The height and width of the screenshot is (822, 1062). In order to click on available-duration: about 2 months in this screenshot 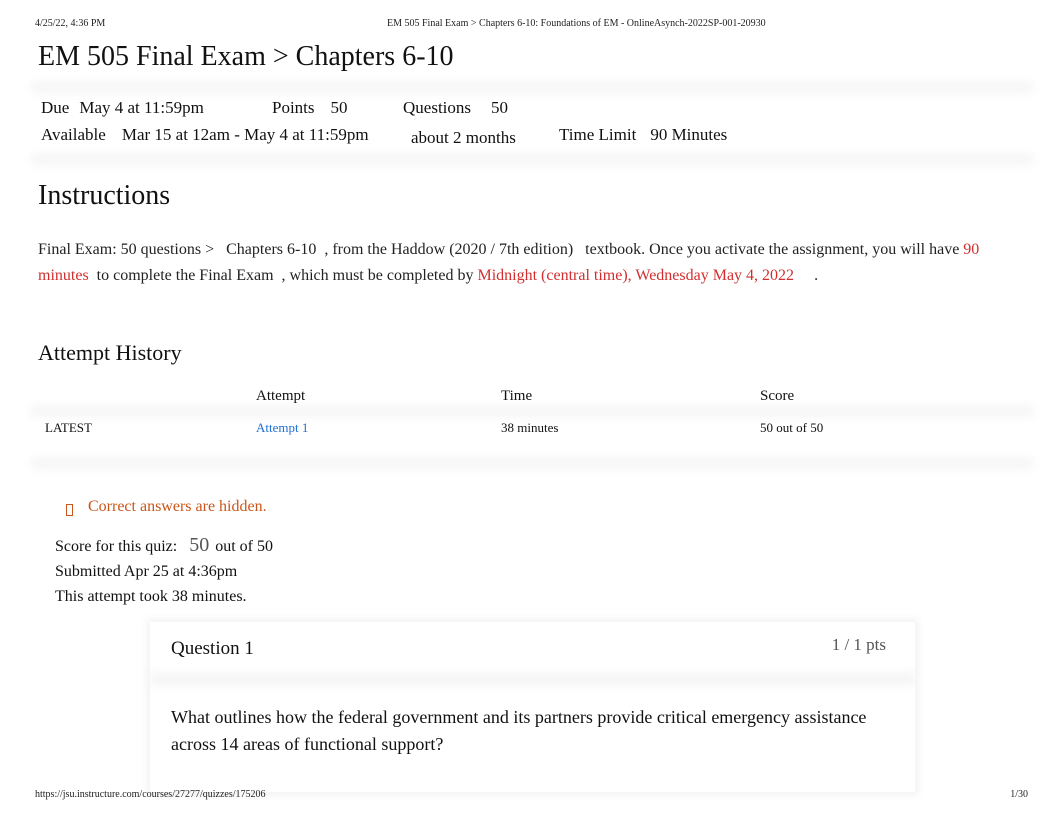, I will do `click(463, 137)`.